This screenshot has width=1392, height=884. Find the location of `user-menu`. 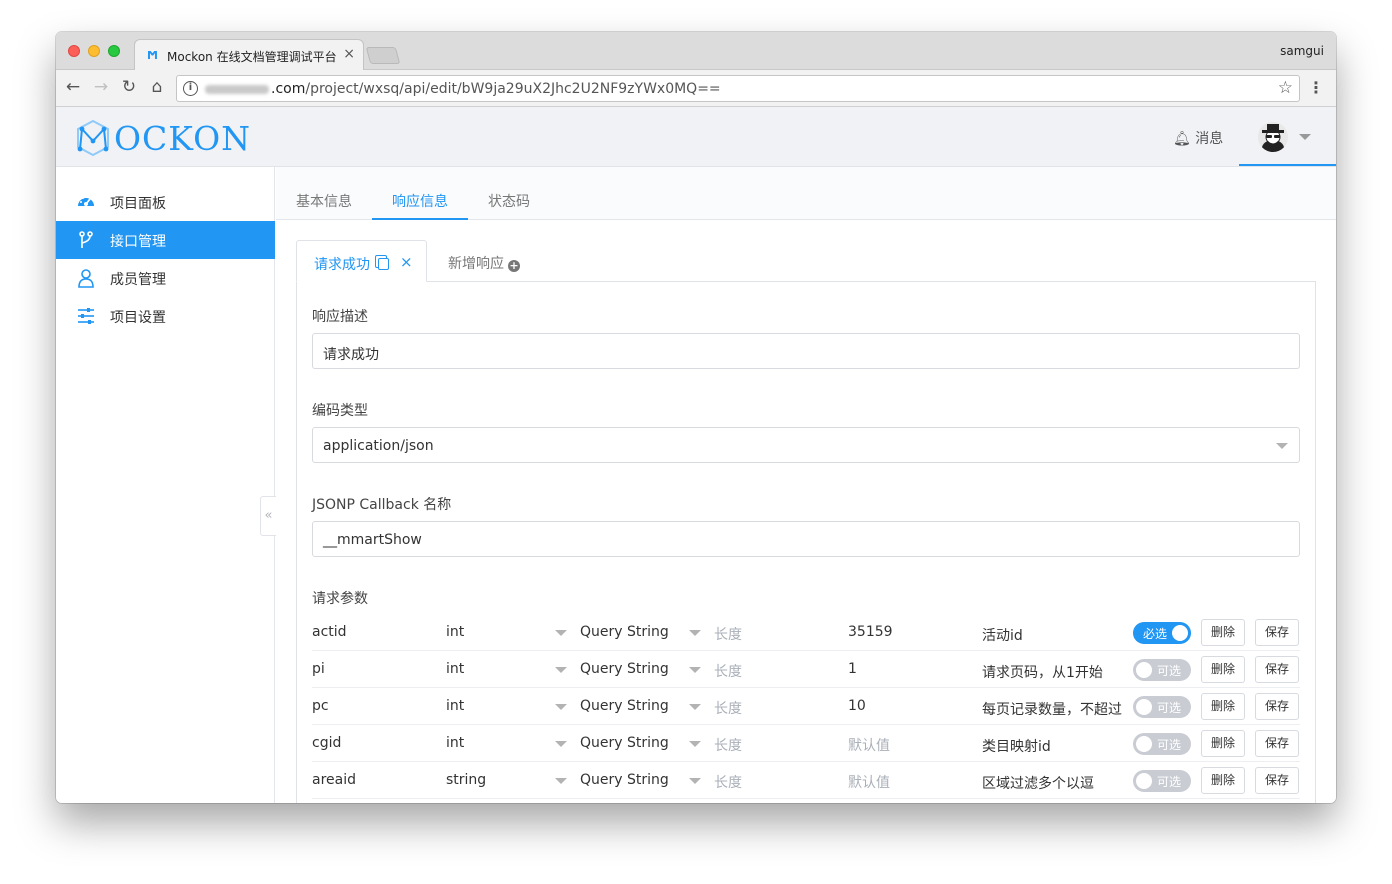

user-menu is located at coordinates (1287, 136).